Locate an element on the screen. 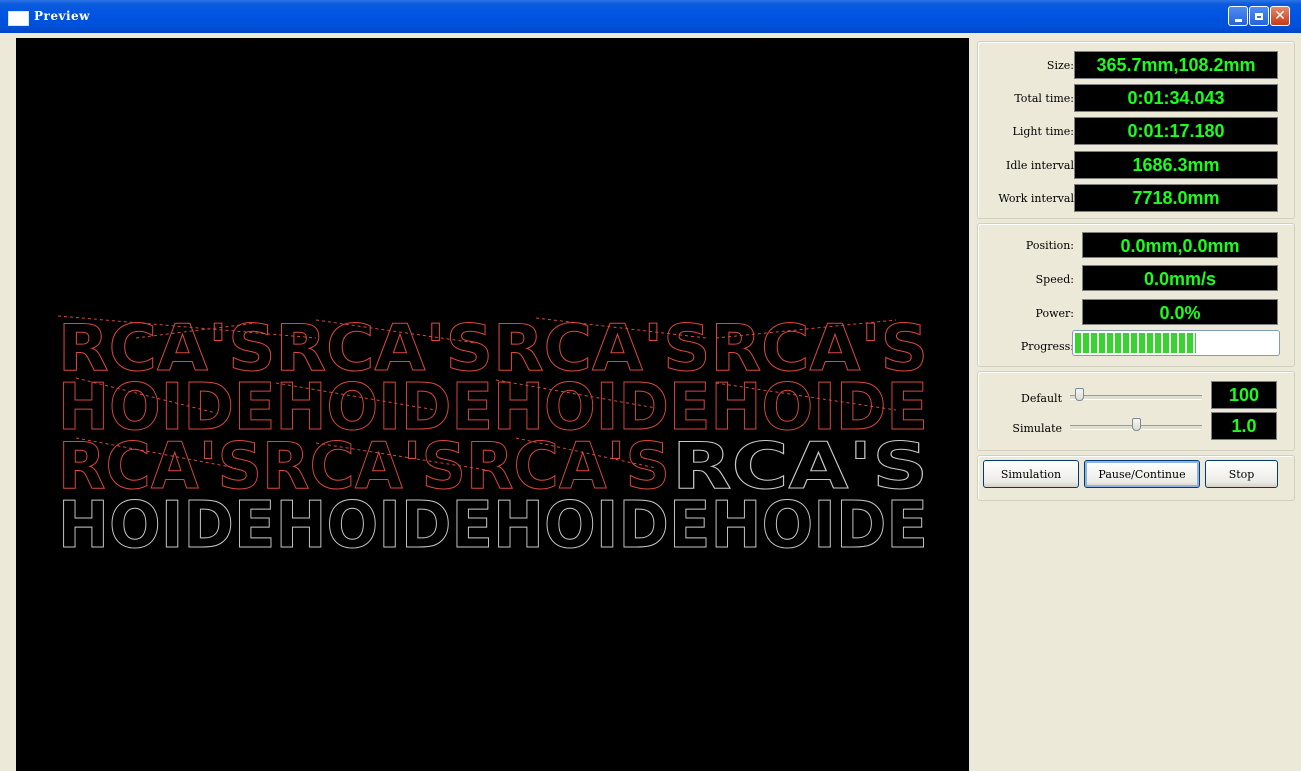  window-frame is located at coordinates (8, 402).